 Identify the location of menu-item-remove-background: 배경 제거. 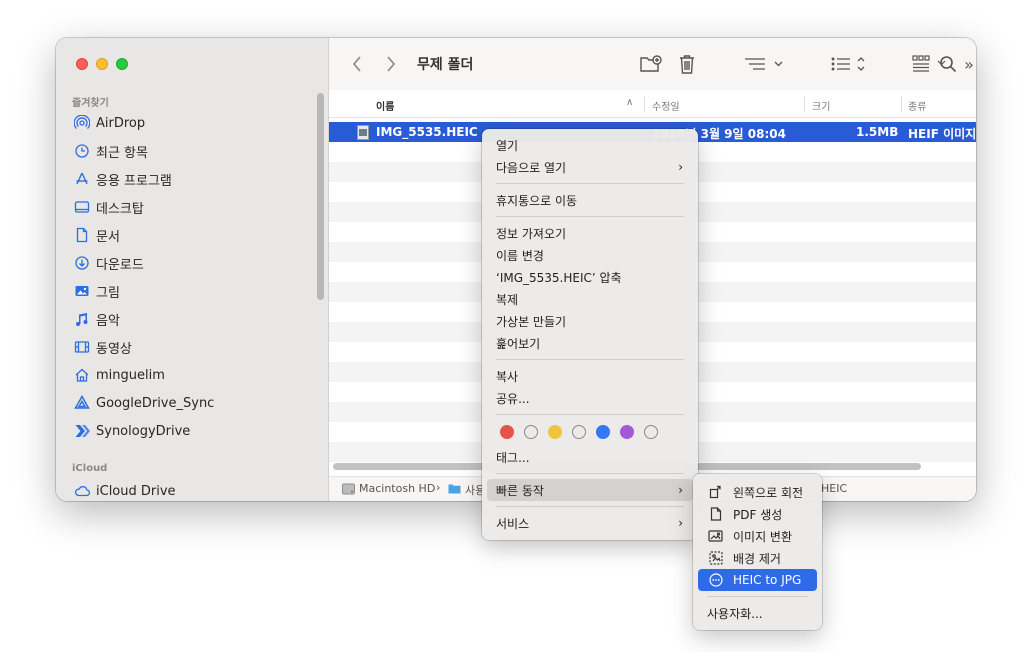
(757, 558).